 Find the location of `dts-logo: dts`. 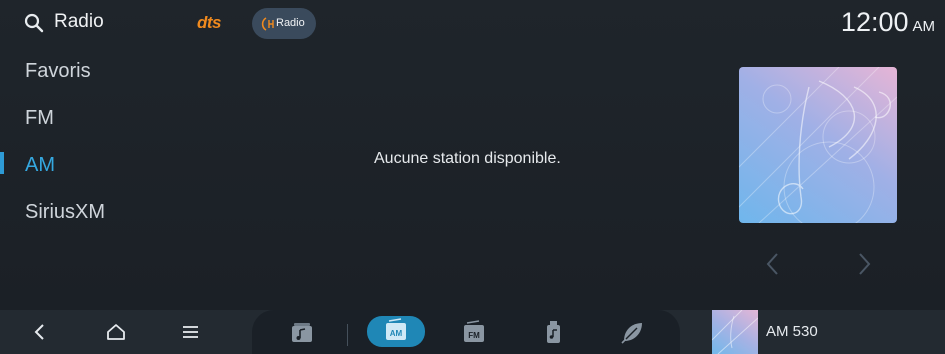

dts-logo: dts is located at coordinates (209, 22).